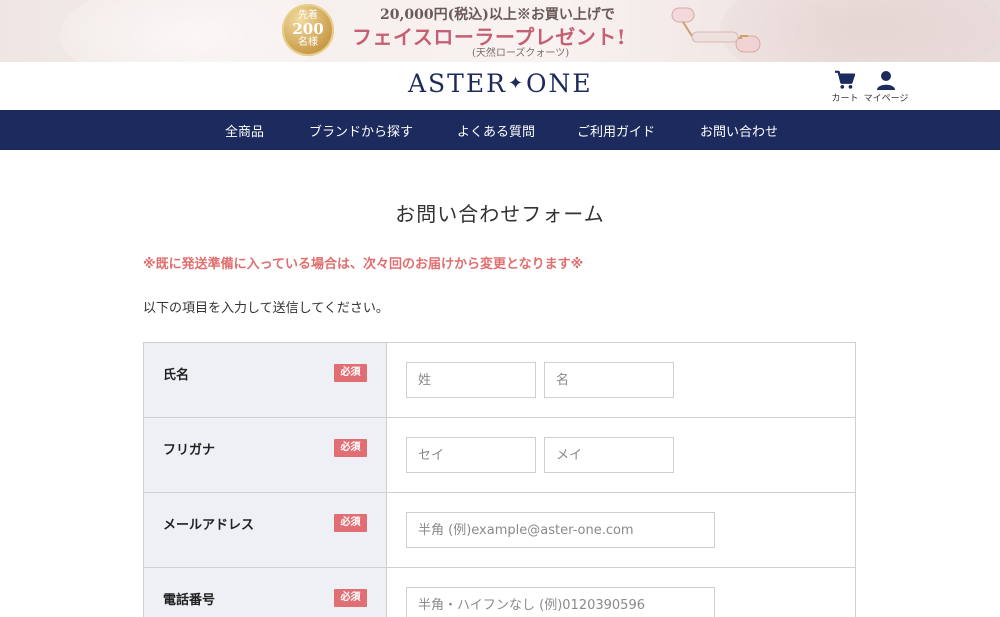 This screenshot has width=1000, height=617. Describe the element at coordinates (609, 380) in the screenshot. I see `first-name-input` at that location.